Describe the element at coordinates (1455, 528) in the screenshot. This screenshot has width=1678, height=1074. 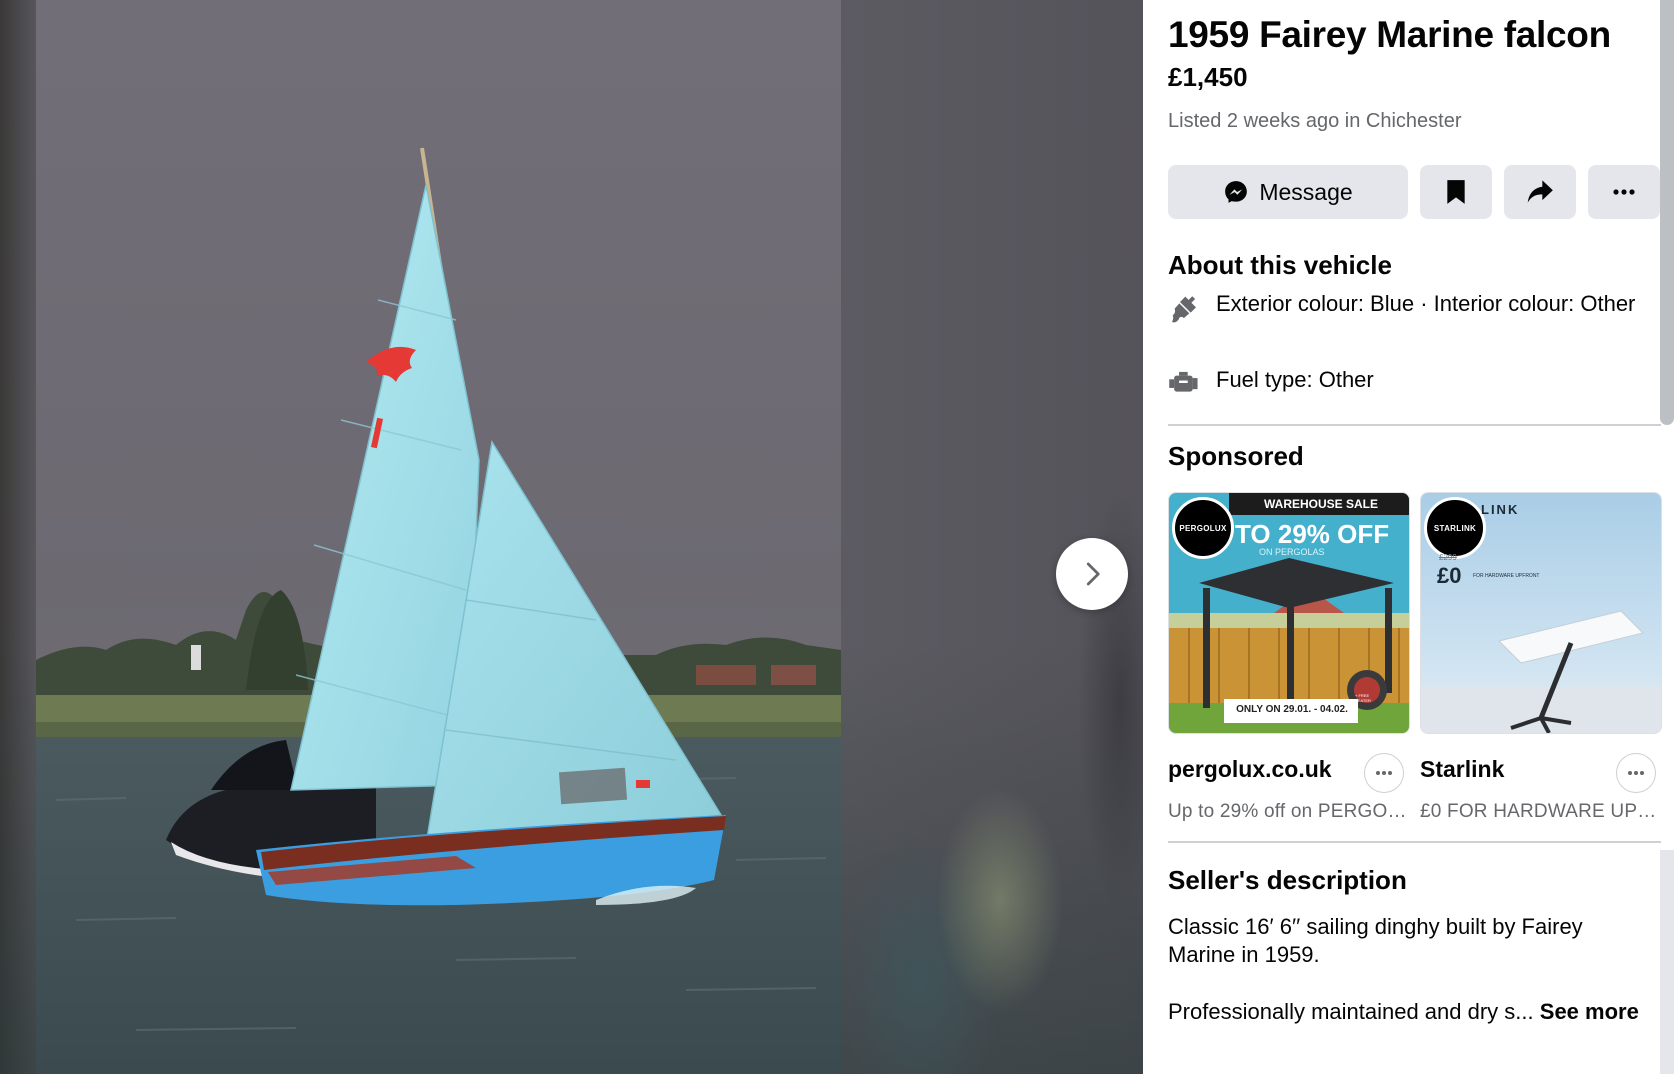
I see `ad-avatar: STARLINK` at that location.